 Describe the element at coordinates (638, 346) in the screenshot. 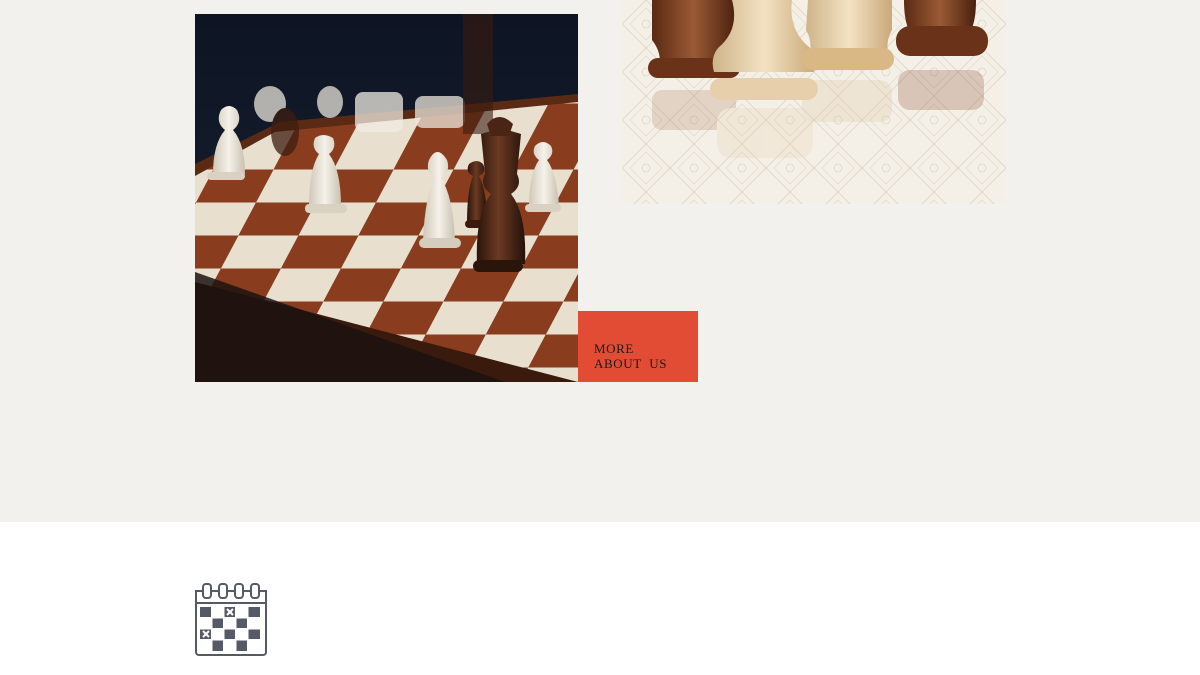

I see `more-about-us-button: MORE ABOUT US` at that location.